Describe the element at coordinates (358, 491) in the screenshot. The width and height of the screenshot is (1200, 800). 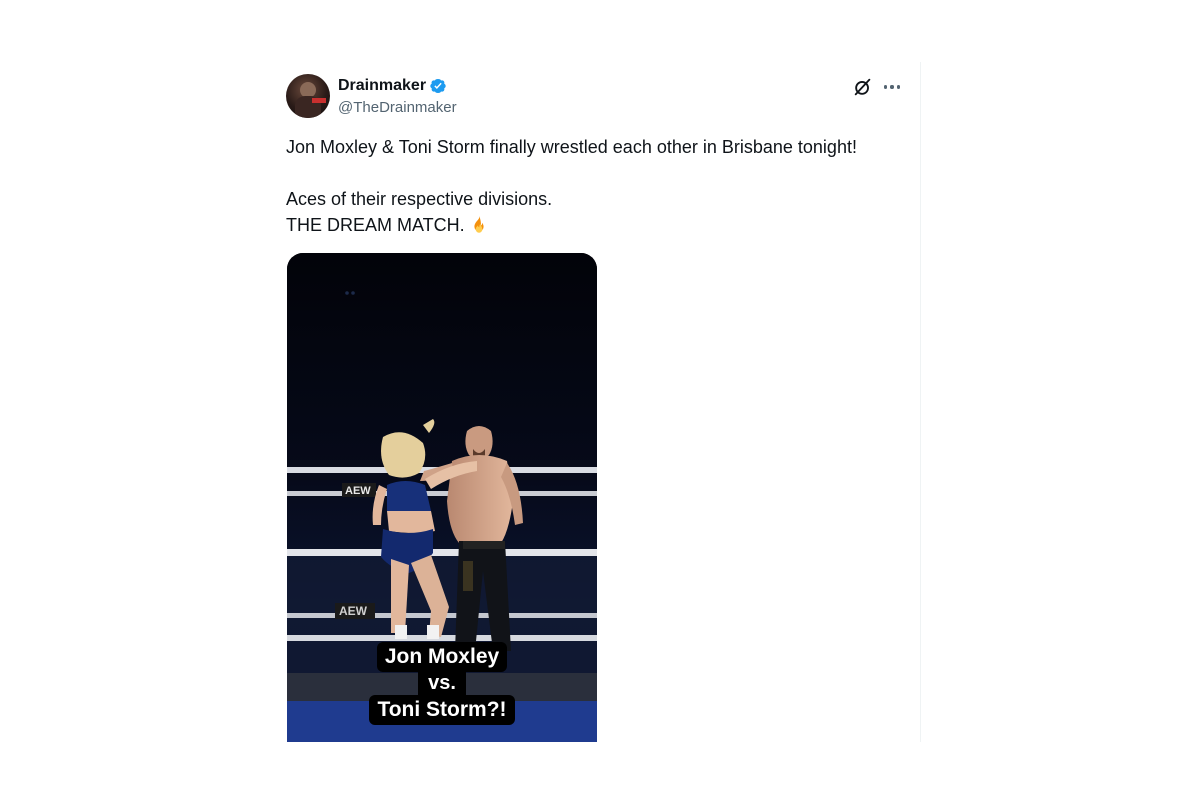
I see `ring-sign: AEW` at that location.